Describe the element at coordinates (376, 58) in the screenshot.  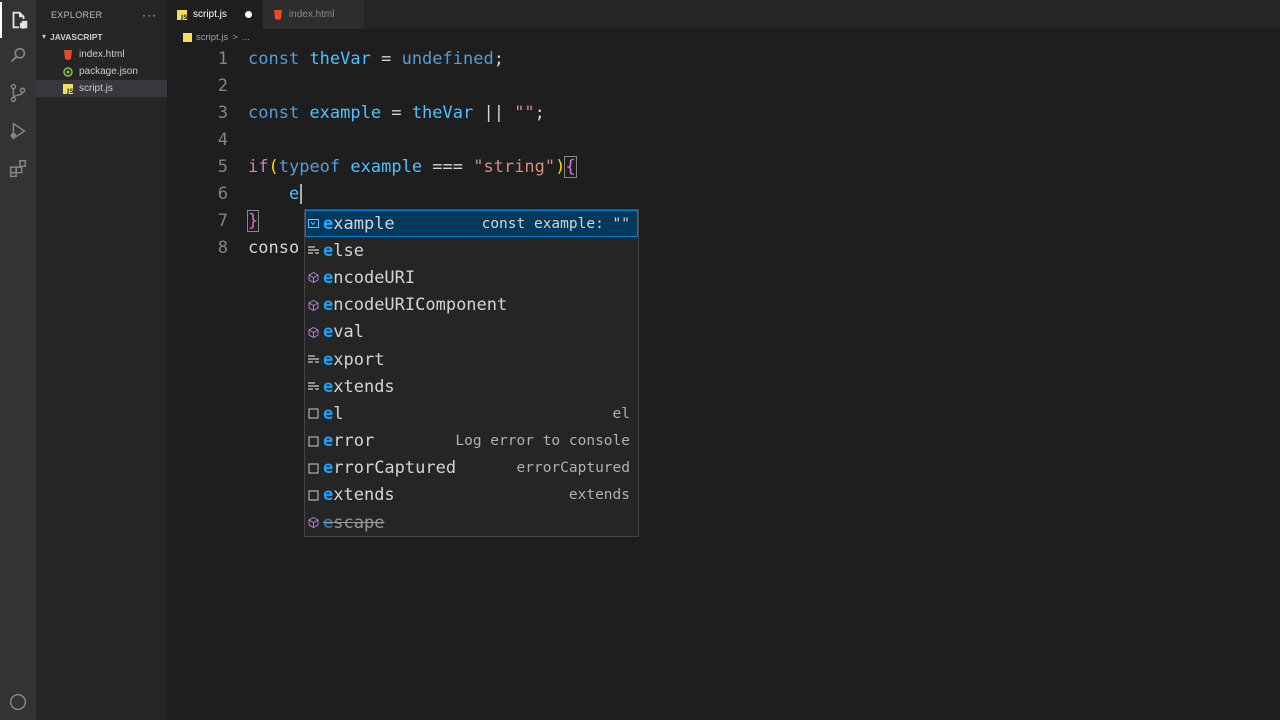
I see `line-content: const theVar = undefined;` at that location.